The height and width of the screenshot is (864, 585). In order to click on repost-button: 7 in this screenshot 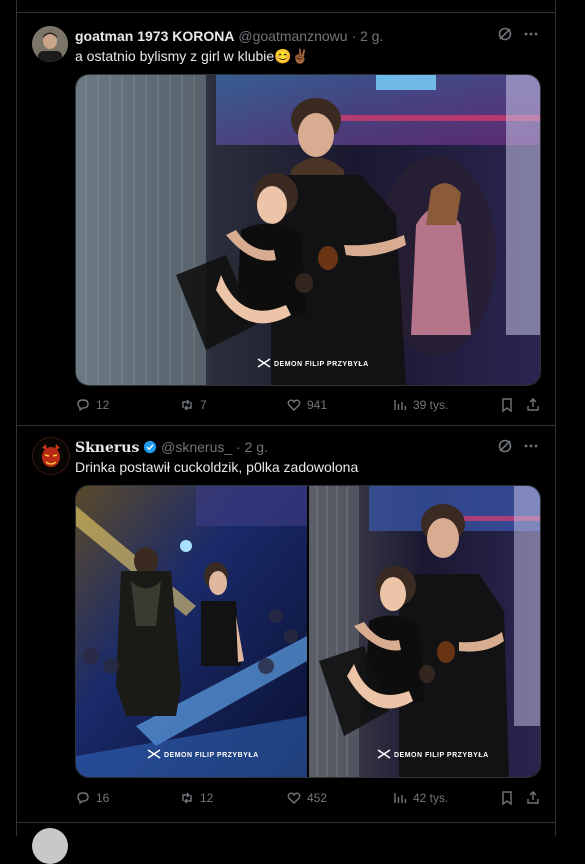, I will do `click(193, 405)`.